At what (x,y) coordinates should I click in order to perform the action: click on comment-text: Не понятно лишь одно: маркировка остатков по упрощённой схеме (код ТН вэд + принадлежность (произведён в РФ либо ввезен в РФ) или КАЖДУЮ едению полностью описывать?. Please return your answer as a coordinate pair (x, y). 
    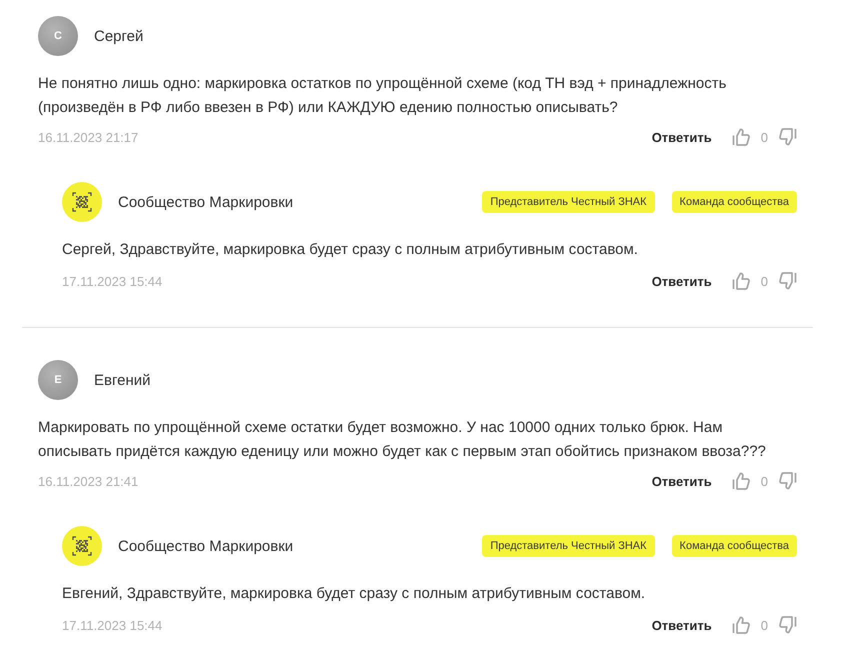
    Looking at the image, I should click on (383, 96).